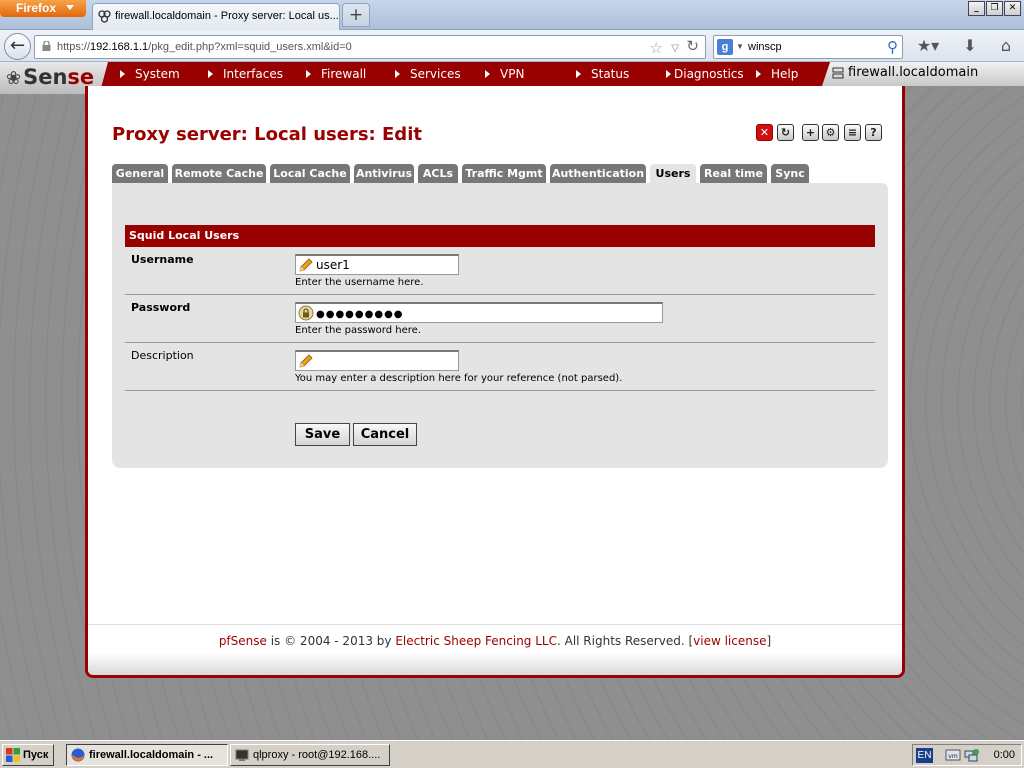 This screenshot has height=768, width=1024. What do you see at coordinates (602, 74) in the screenshot?
I see `menu-status: Status` at bounding box center [602, 74].